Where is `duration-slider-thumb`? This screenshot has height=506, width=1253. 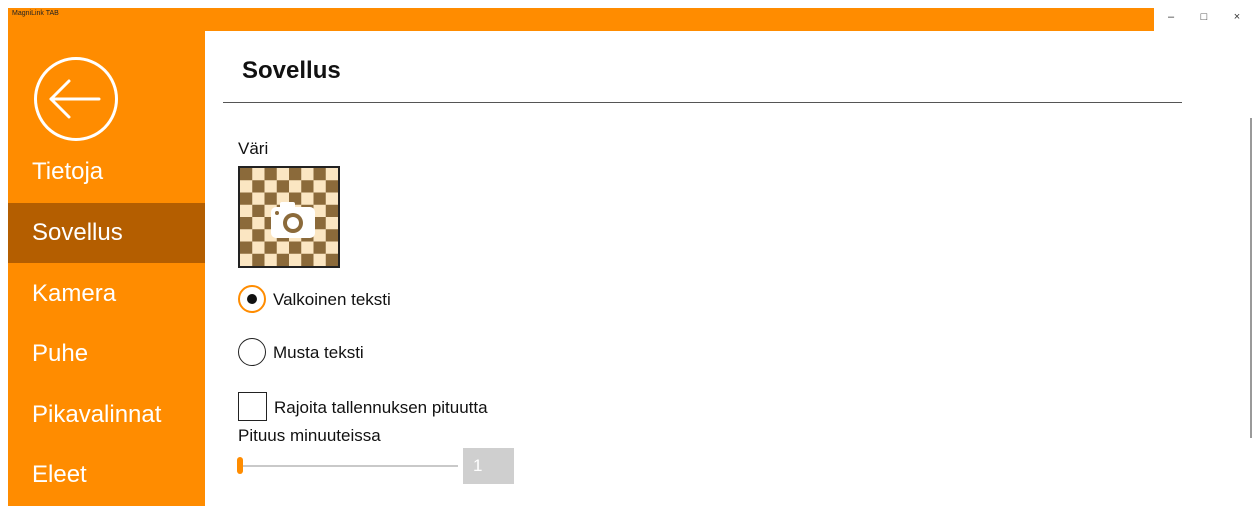
duration-slider-thumb is located at coordinates (240, 465).